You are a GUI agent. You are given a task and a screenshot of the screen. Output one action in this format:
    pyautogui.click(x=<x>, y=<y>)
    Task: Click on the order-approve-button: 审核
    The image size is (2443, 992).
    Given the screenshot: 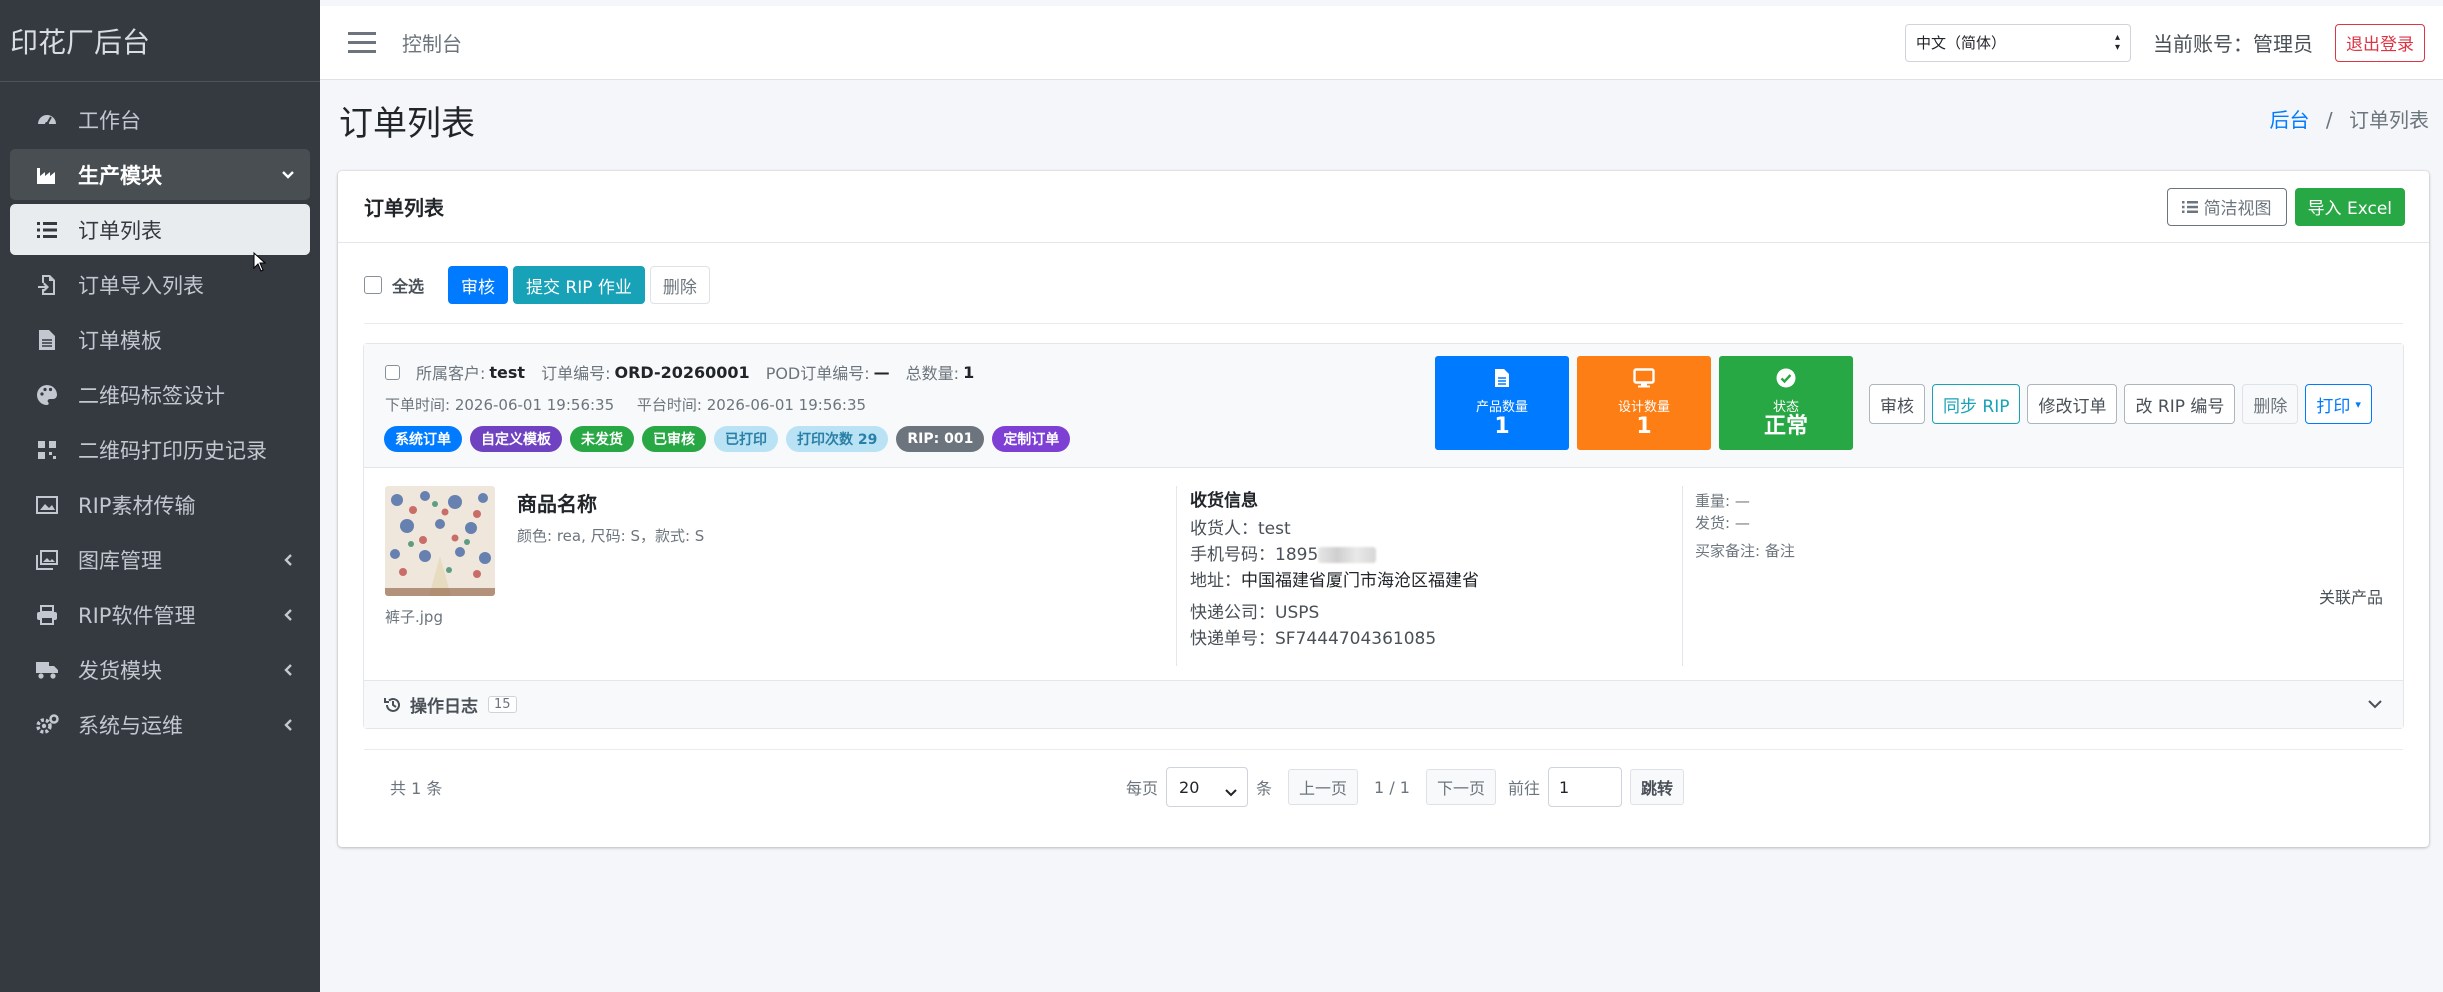 What is the action you would take?
    pyautogui.click(x=1897, y=404)
    